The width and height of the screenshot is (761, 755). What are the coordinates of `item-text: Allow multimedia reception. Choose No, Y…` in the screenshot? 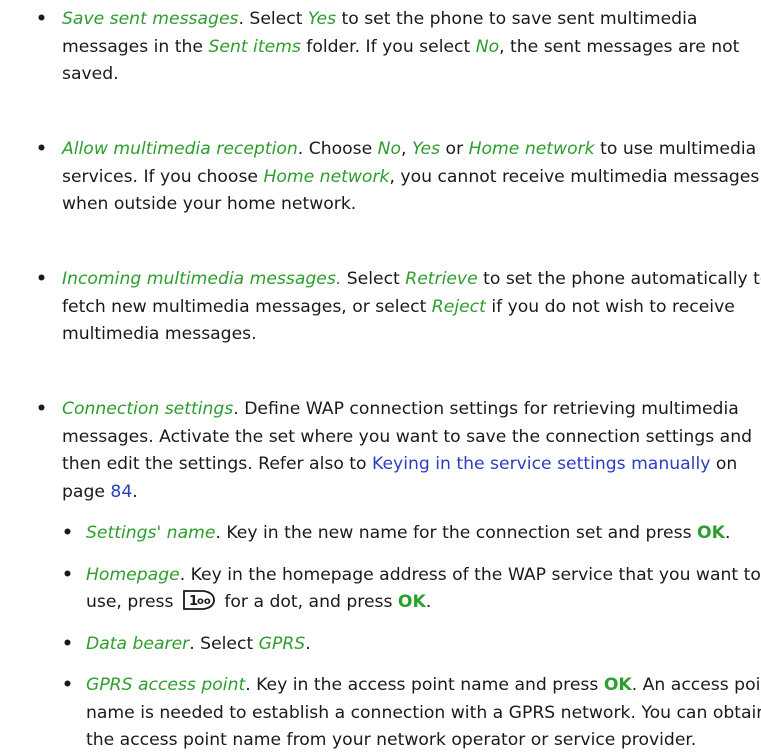 It's located at (411, 176).